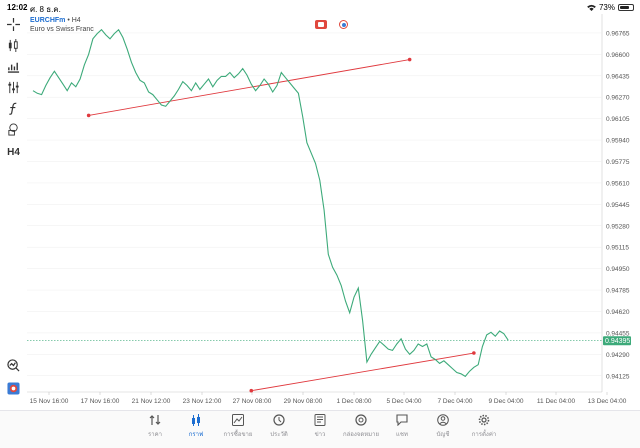  What do you see at coordinates (279, 420) in the screenshot?
I see `history-icon` at bounding box center [279, 420].